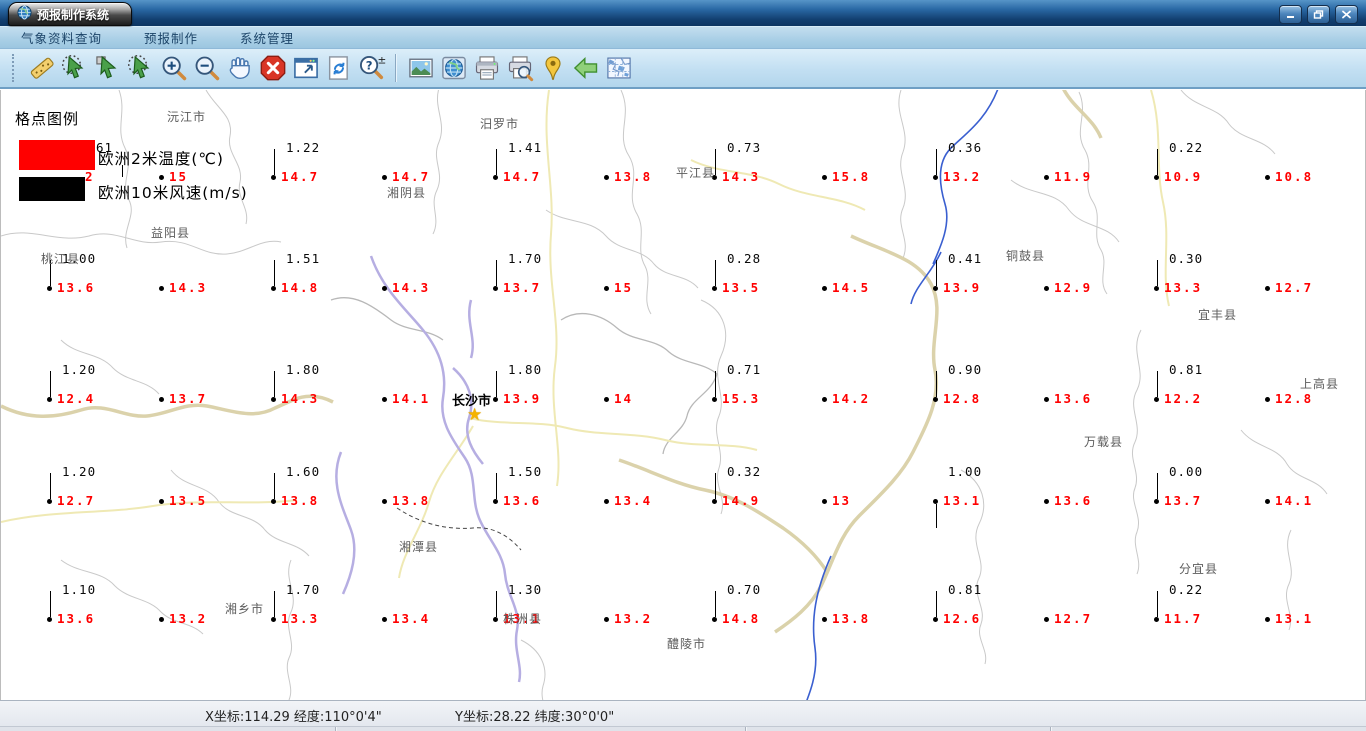 The width and height of the screenshot is (1366, 731). I want to click on toolbar-grip, so click(14, 68).